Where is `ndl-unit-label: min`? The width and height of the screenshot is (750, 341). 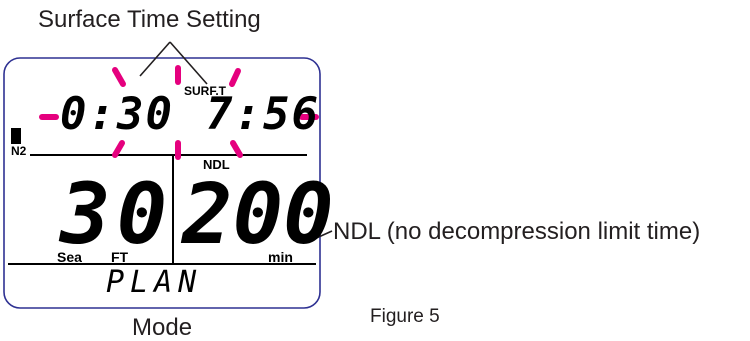 ndl-unit-label: min is located at coordinates (280, 257).